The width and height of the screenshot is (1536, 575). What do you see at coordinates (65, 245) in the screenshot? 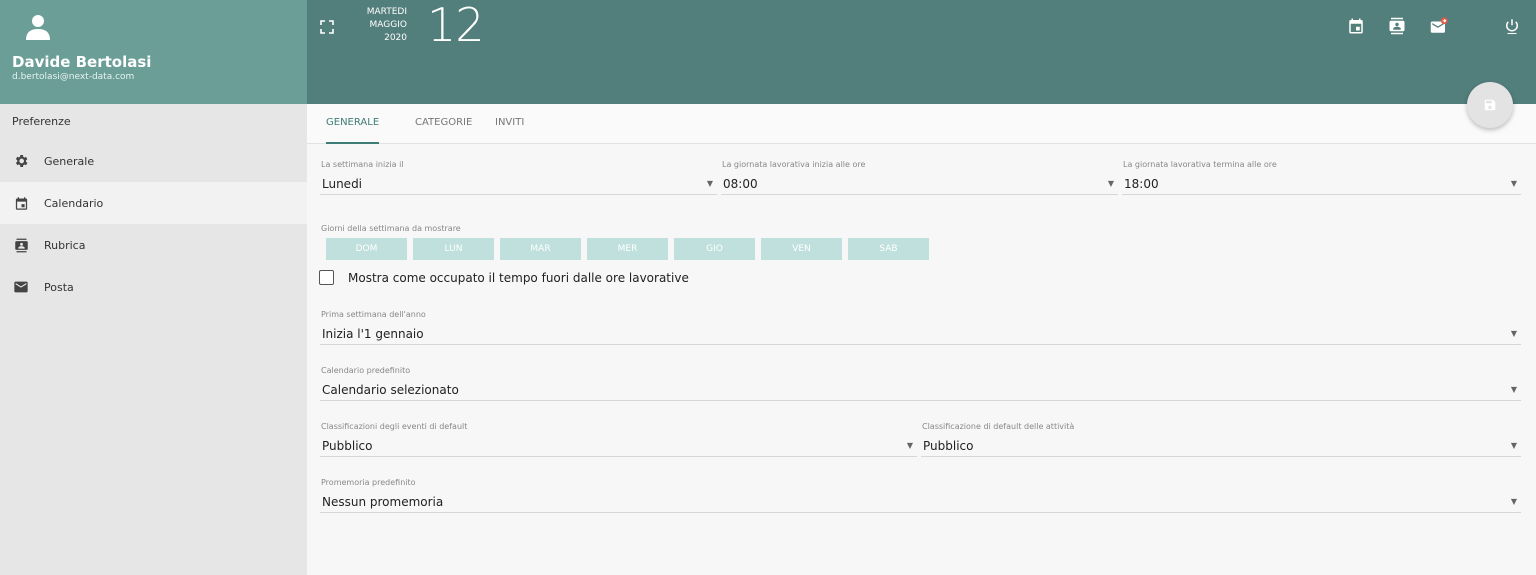
I see `sidebar-item-label: Rubrica` at bounding box center [65, 245].